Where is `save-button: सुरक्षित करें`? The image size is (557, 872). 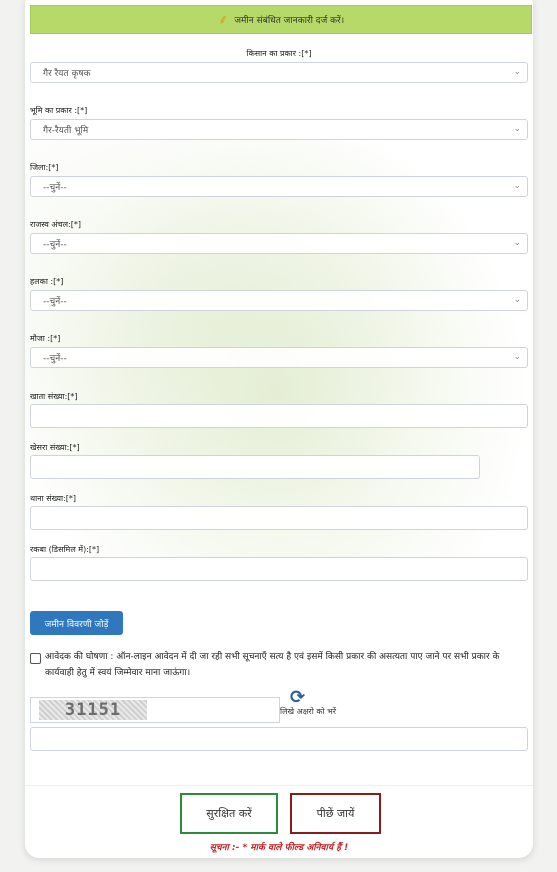 save-button: सुरक्षित करें is located at coordinates (229, 813).